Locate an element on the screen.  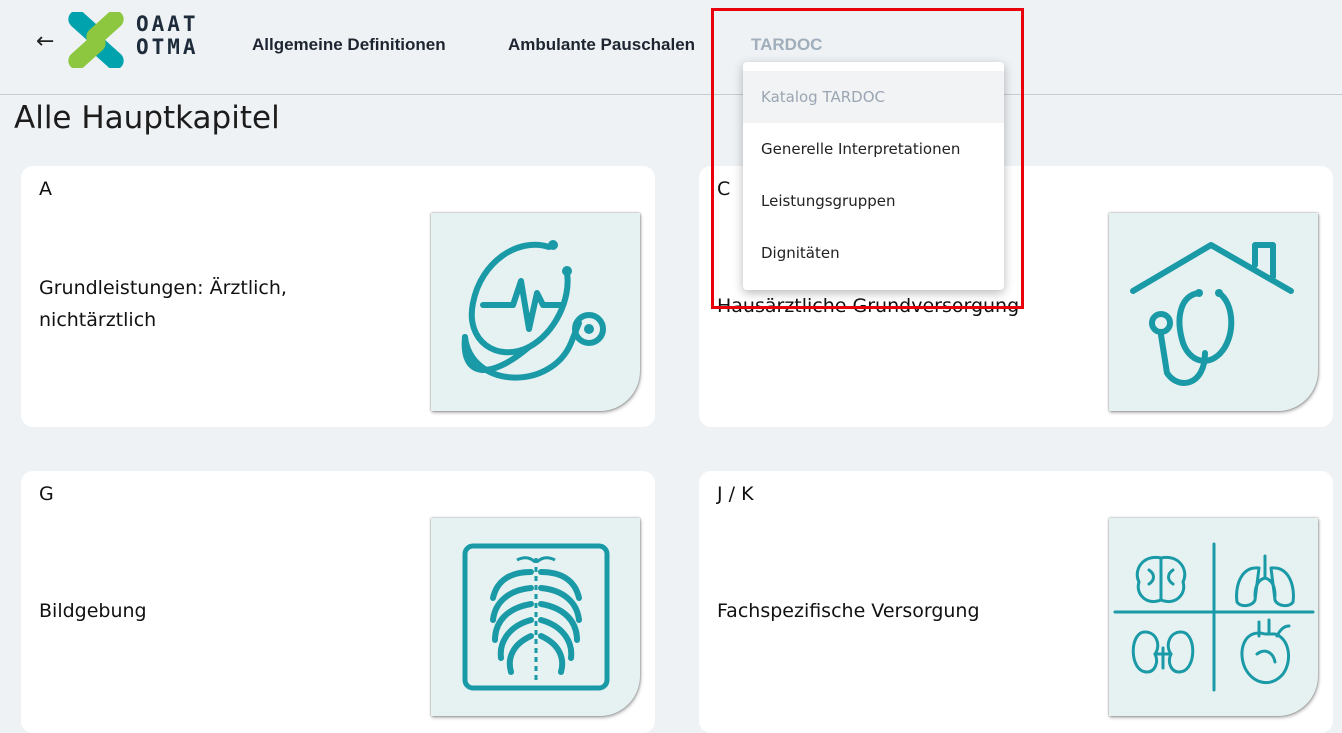
nav-ambulante-pauschalen: Ambulante Pauschalen is located at coordinates (601, 45).